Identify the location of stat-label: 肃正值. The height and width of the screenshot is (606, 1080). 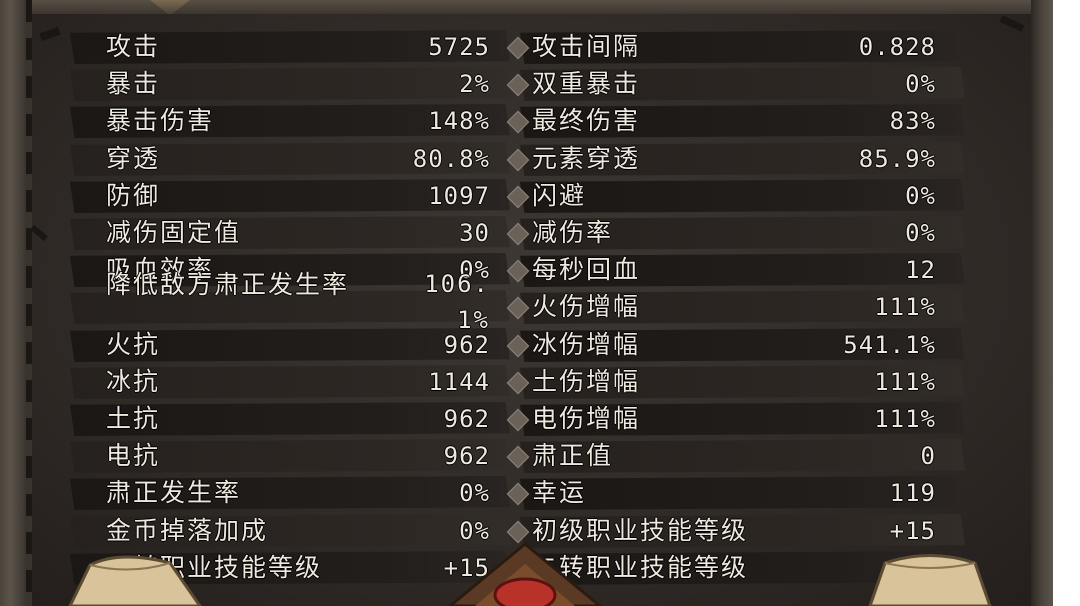
(573, 455).